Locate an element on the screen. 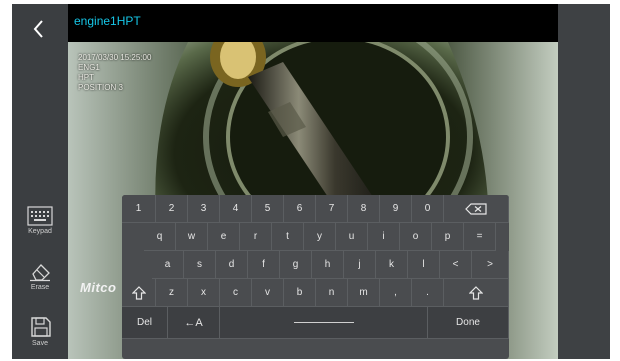 This screenshot has width=620, height=361. key-d: d is located at coordinates (232, 265).